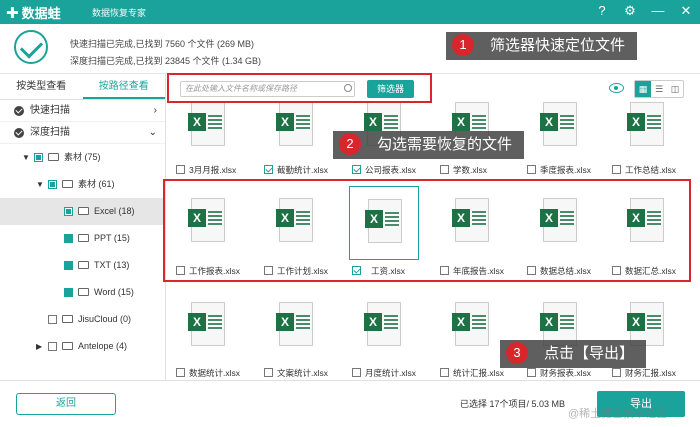 The height and width of the screenshot is (427, 700). I want to click on detail-view-button: ◫, so click(675, 89).